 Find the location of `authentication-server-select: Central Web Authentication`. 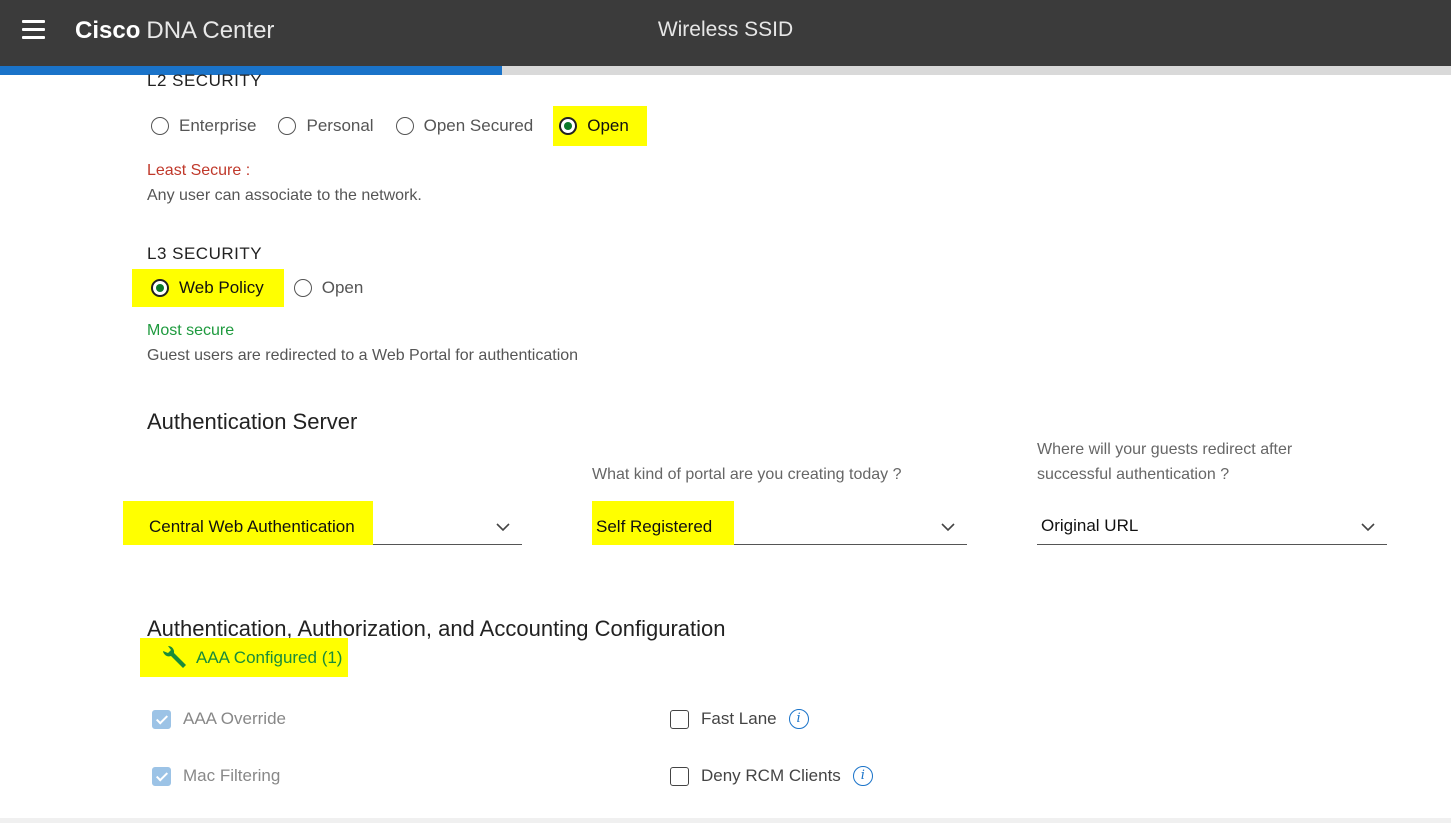

authentication-server-select: Central Web Authentication is located at coordinates (322, 521).